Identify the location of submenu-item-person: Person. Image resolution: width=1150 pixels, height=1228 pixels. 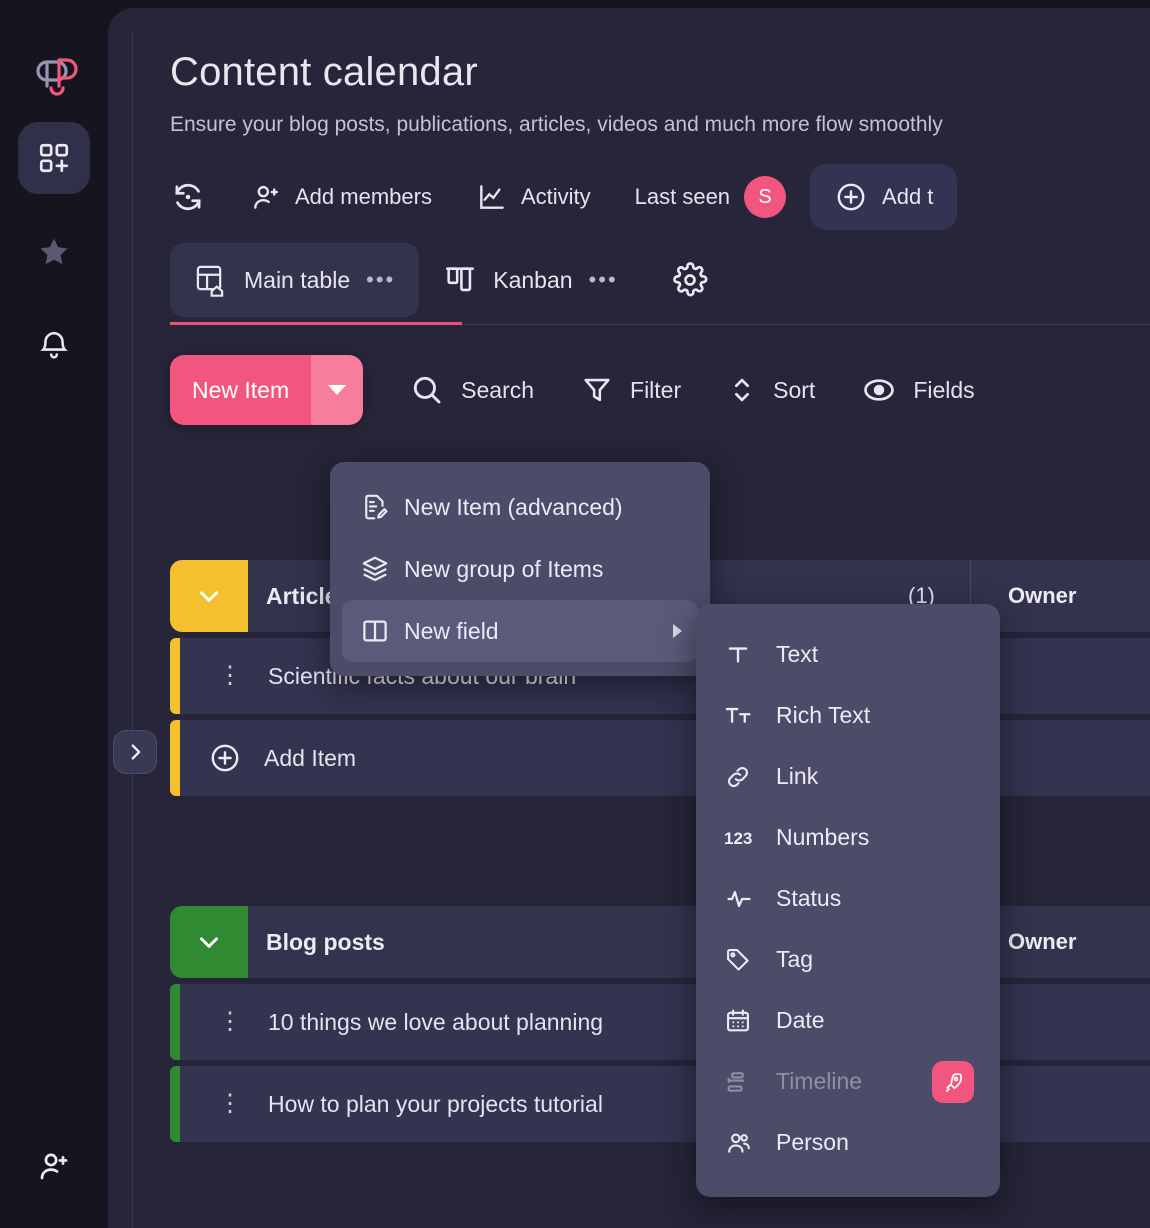
(848, 1142).